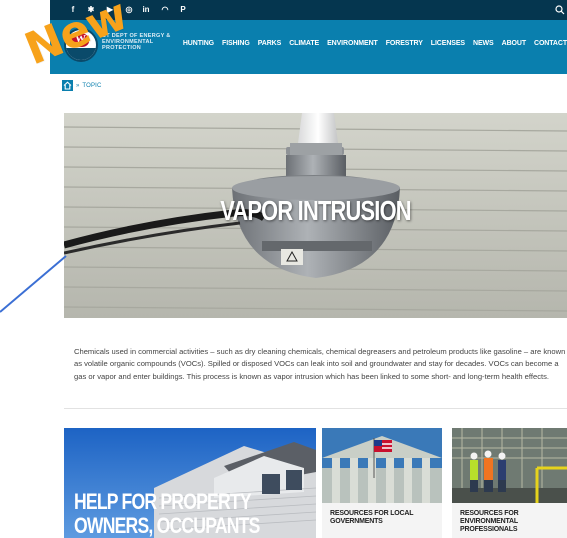 This screenshot has width=567, height=538. Describe the element at coordinates (67, 85) in the screenshot. I see `home-icon` at that location.